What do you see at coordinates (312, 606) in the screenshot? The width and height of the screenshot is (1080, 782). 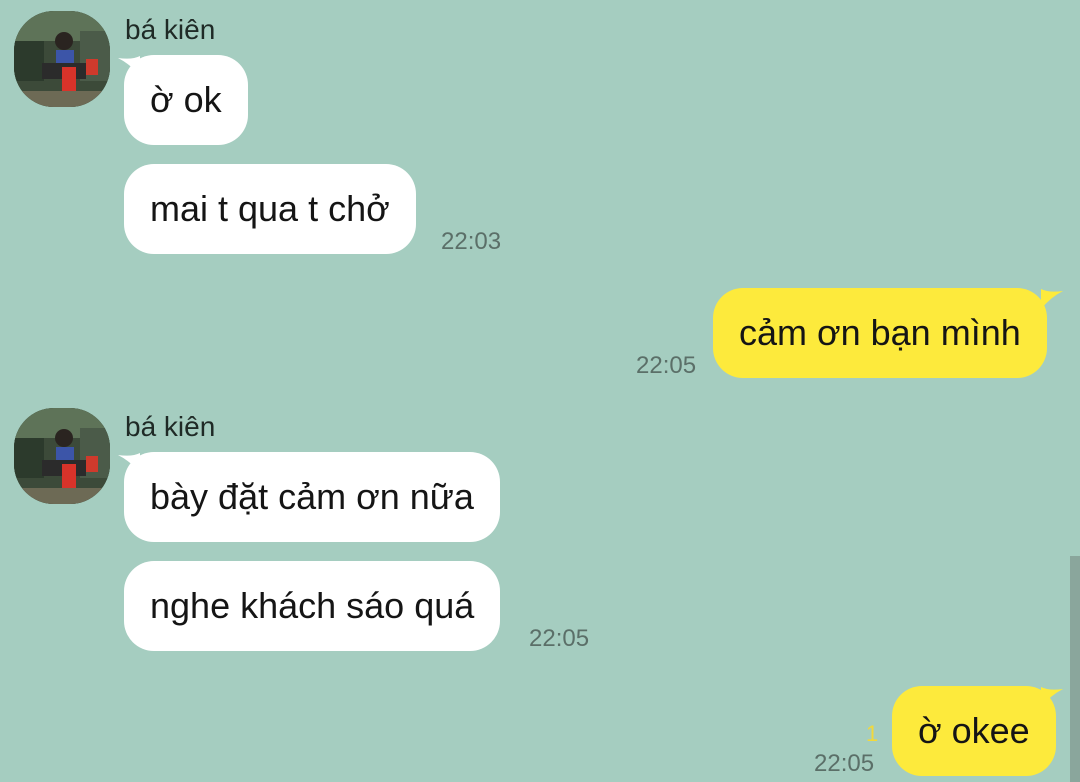 I see `message-bubble: nghe khách sáo quá` at bounding box center [312, 606].